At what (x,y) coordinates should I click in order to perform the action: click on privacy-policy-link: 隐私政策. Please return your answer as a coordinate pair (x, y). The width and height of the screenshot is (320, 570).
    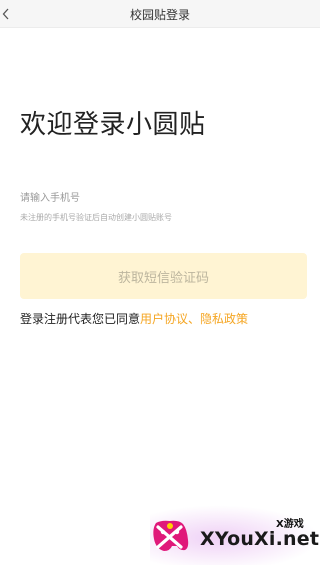
    Looking at the image, I should click on (224, 319).